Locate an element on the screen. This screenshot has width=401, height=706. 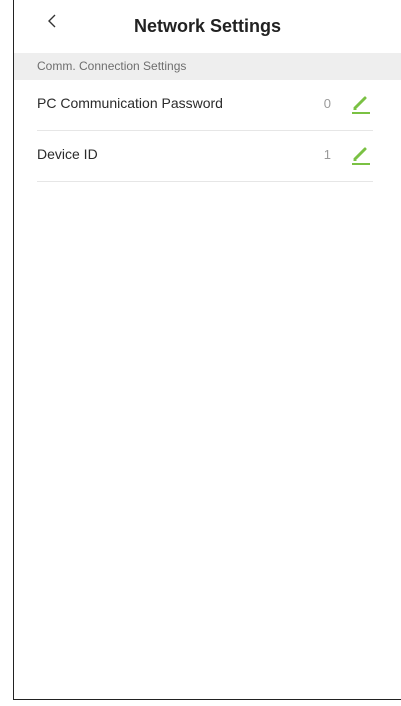
setting-label: Device ID is located at coordinates (67, 154).